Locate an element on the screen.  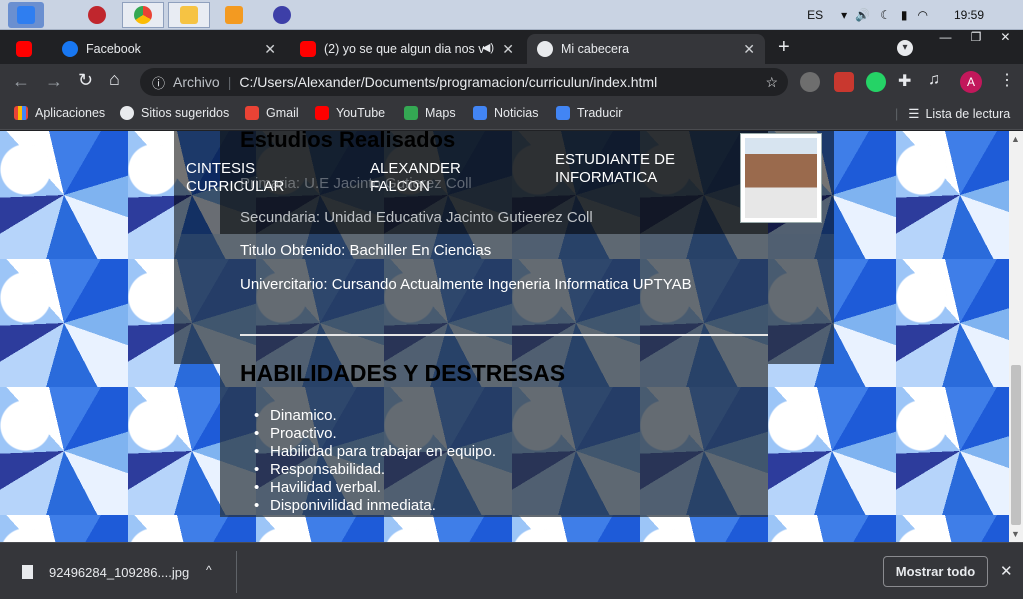
battery-icon: ▮ is located at coordinates (904, 15).